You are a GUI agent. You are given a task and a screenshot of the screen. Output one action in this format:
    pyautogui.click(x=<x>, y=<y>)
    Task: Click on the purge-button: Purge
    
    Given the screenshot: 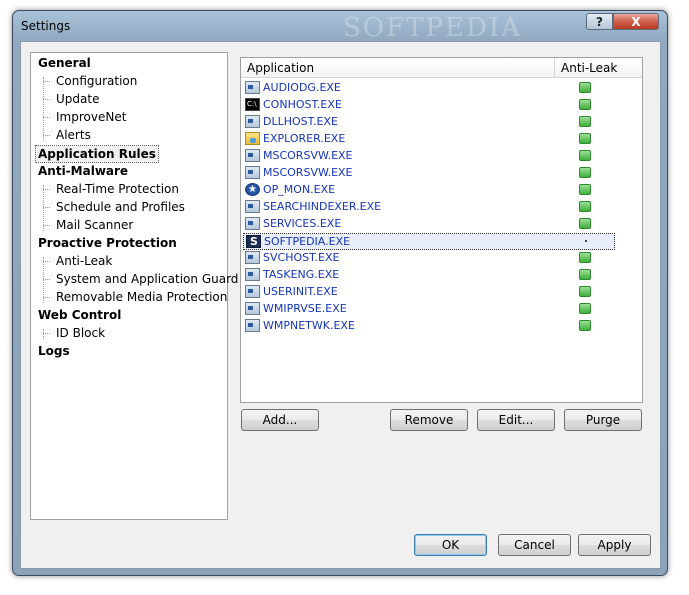 What is the action you would take?
    pyautogui.click(x=603, y=420)
    